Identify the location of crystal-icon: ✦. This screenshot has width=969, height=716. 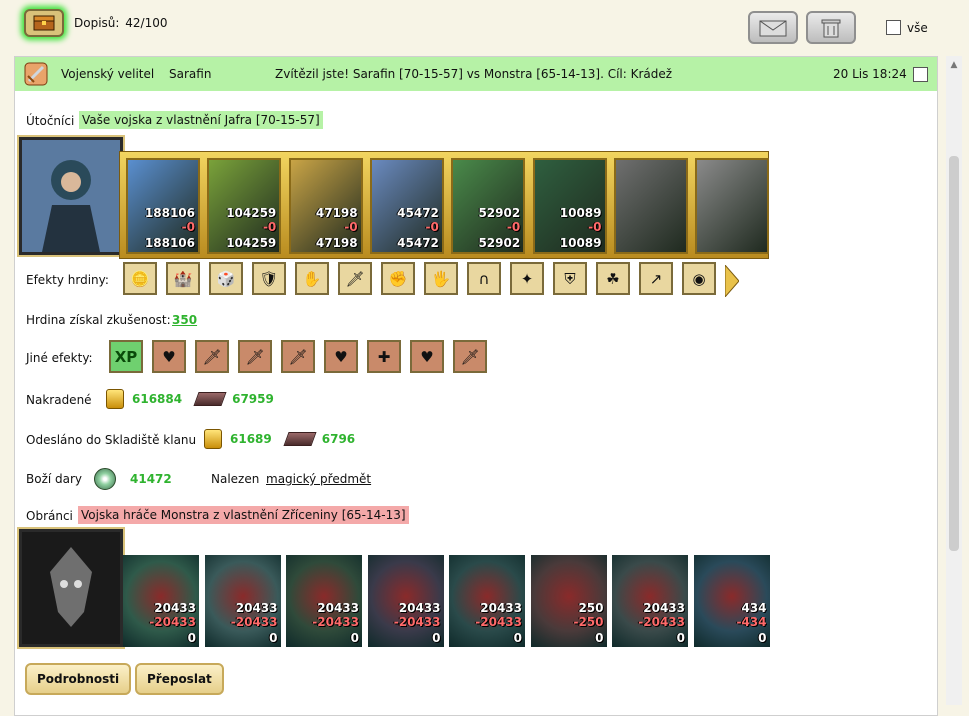
(527, 278).